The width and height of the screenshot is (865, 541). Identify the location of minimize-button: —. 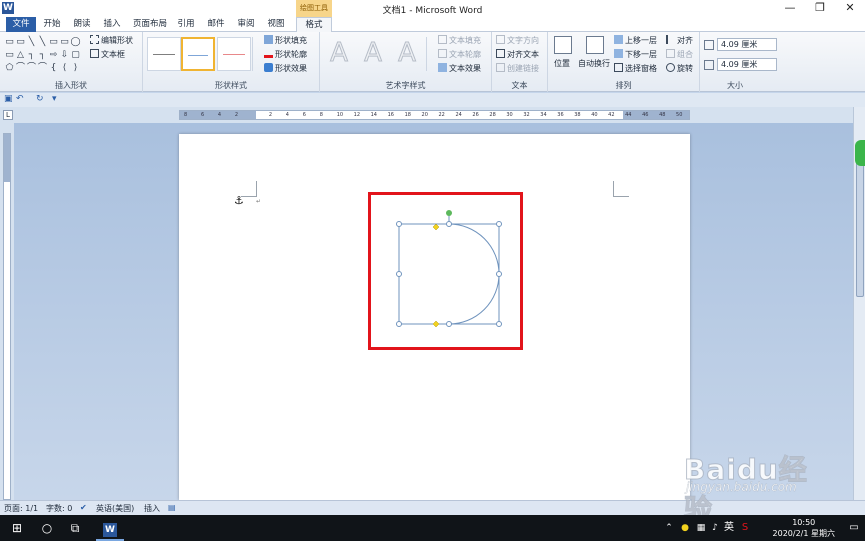
(790, 8).